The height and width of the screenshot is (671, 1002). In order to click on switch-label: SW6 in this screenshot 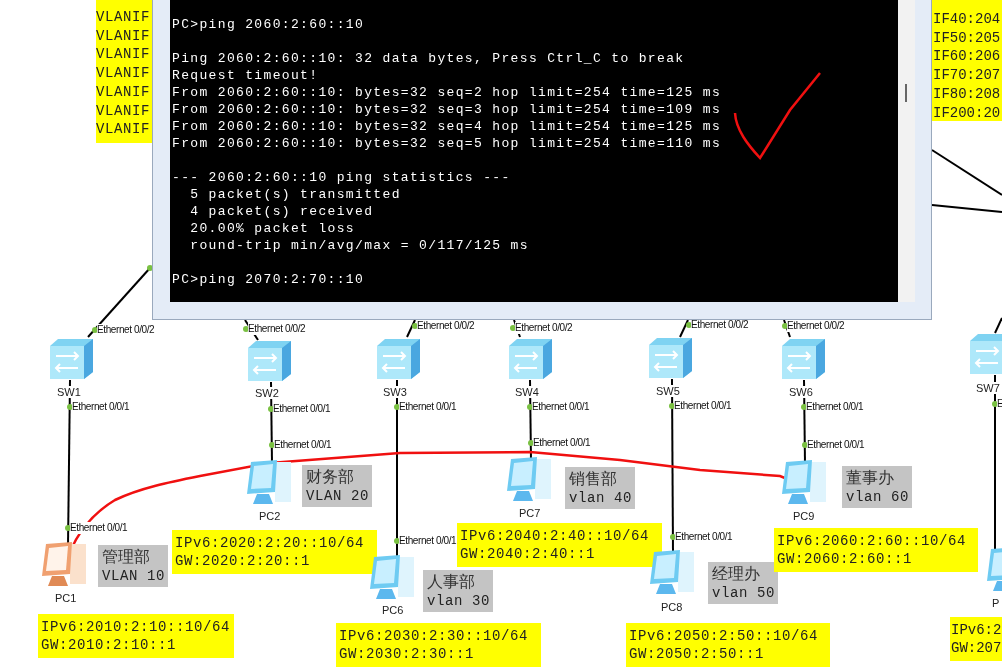, I will do `click(801, 392)`.